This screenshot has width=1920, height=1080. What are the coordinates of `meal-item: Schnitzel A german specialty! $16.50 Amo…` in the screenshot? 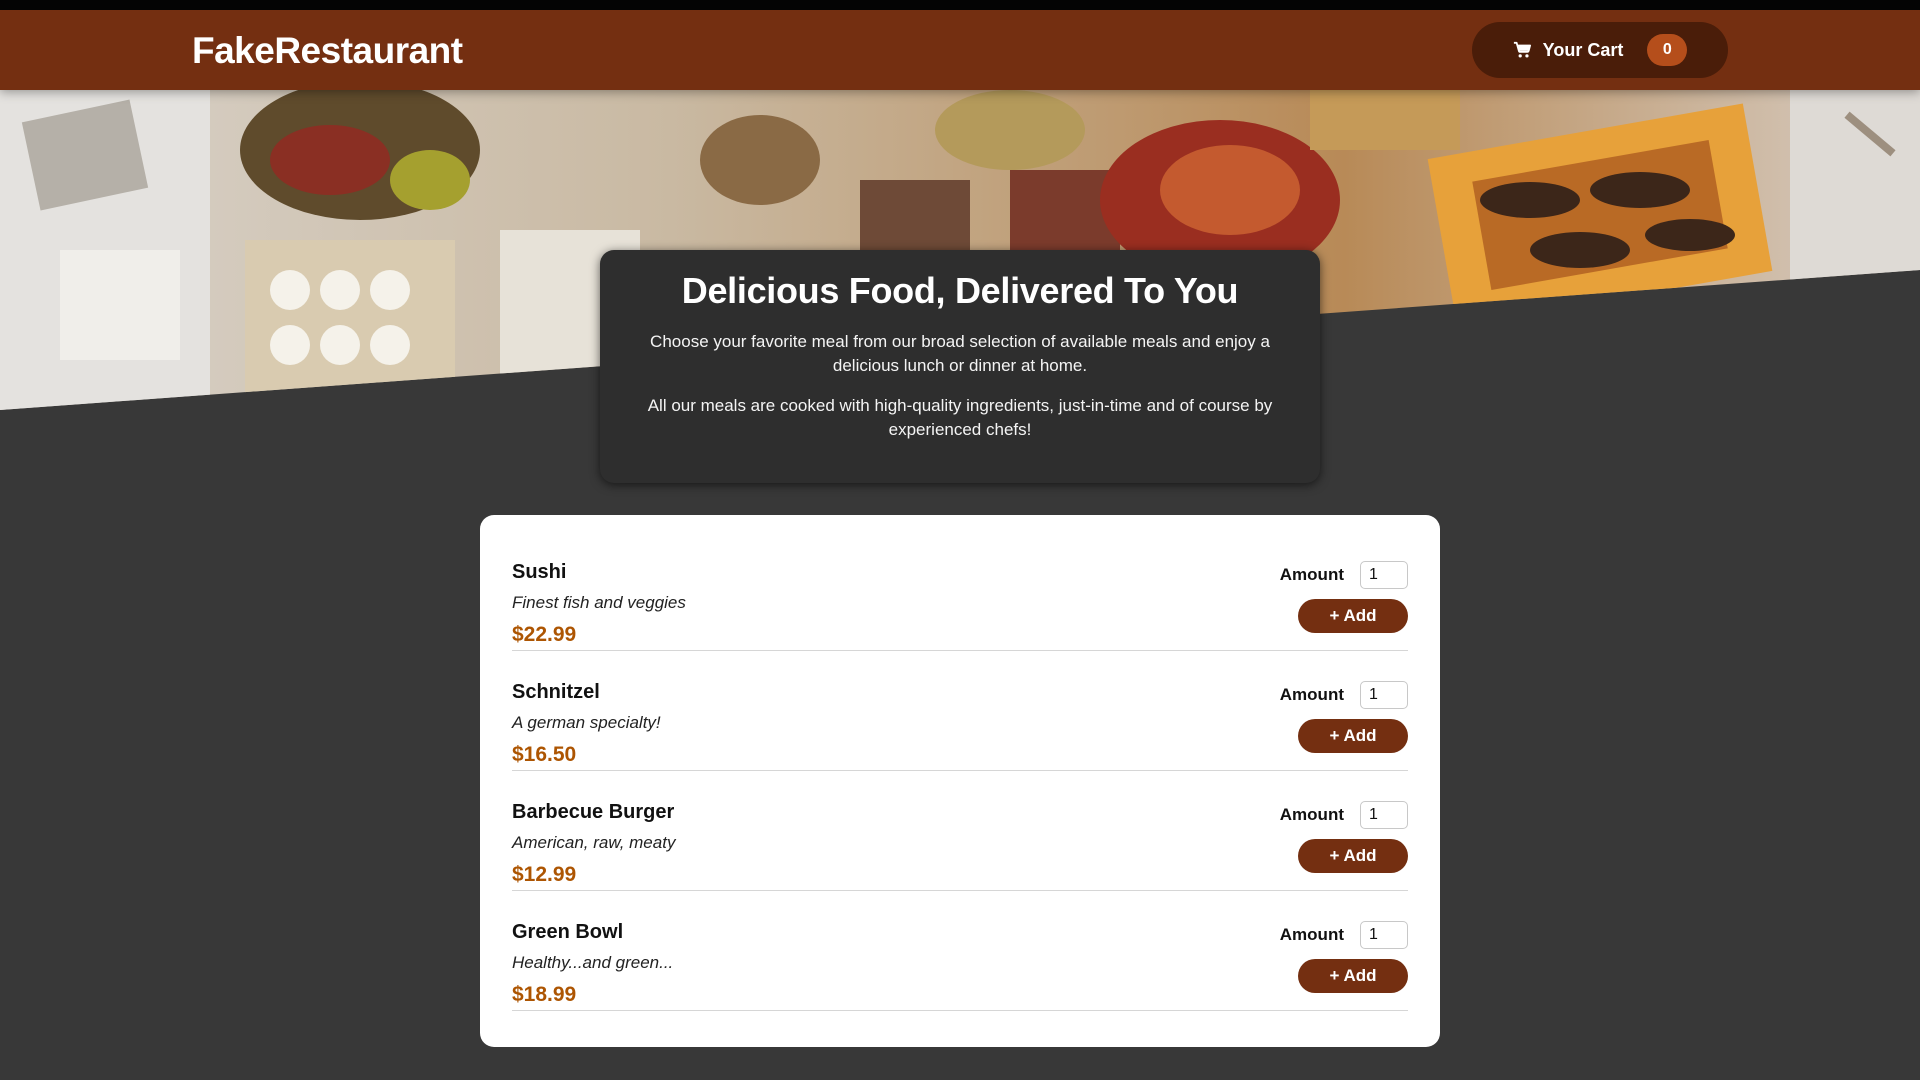 It's located at (960, 711).